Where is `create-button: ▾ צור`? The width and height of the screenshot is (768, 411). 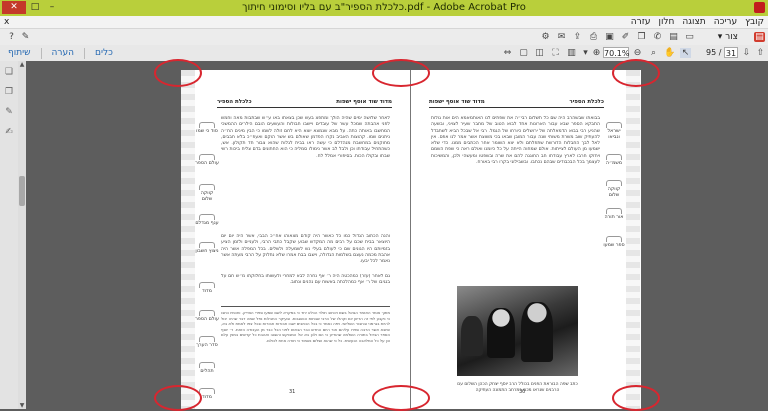
create-button: ▾ צור is located at coordinates (728, 37).